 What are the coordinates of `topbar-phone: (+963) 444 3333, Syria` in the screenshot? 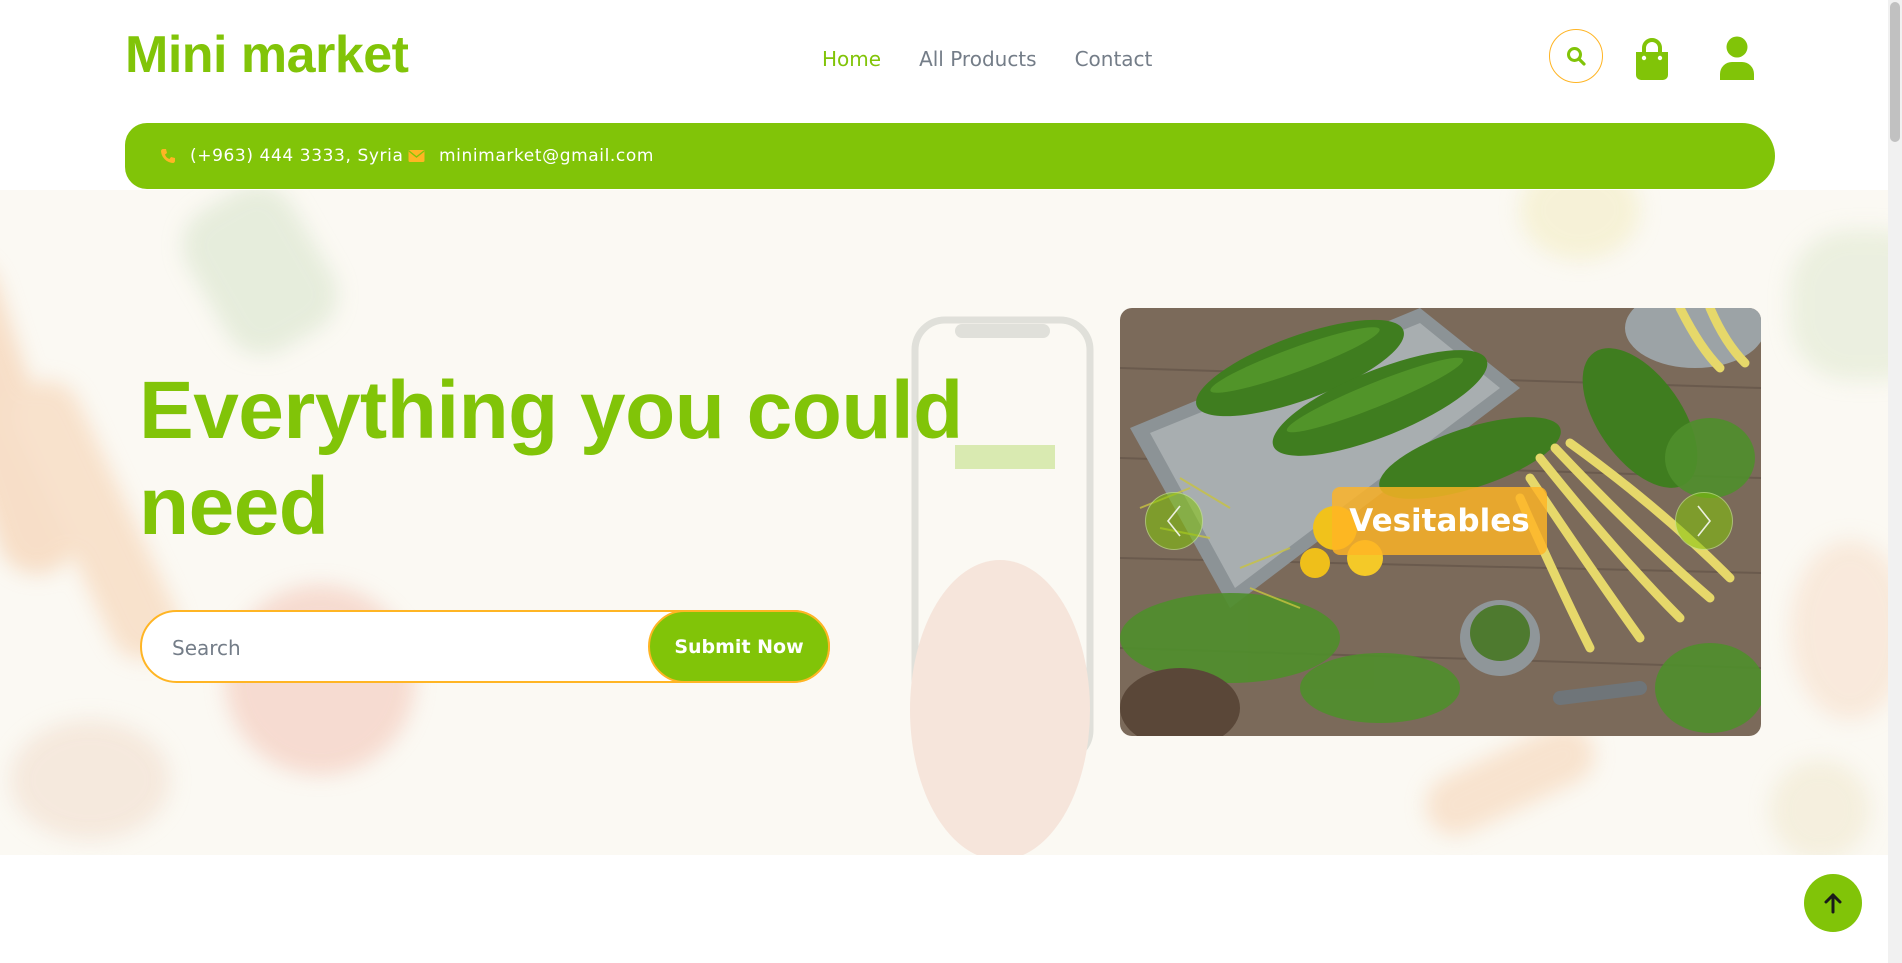 It's located at (281, 156).